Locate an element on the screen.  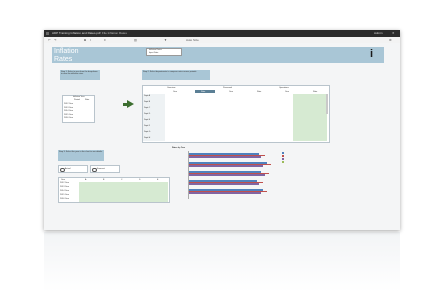
matrix-group-1: Overview is located at coordinates (171, 88).